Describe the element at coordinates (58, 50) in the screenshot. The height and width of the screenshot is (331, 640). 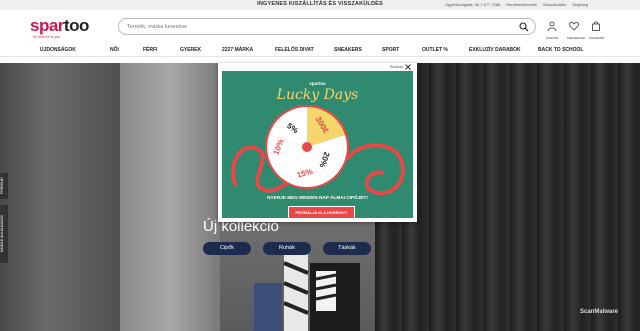
I see `nav-item-new: ÚJDONSÁGOK` at that location.